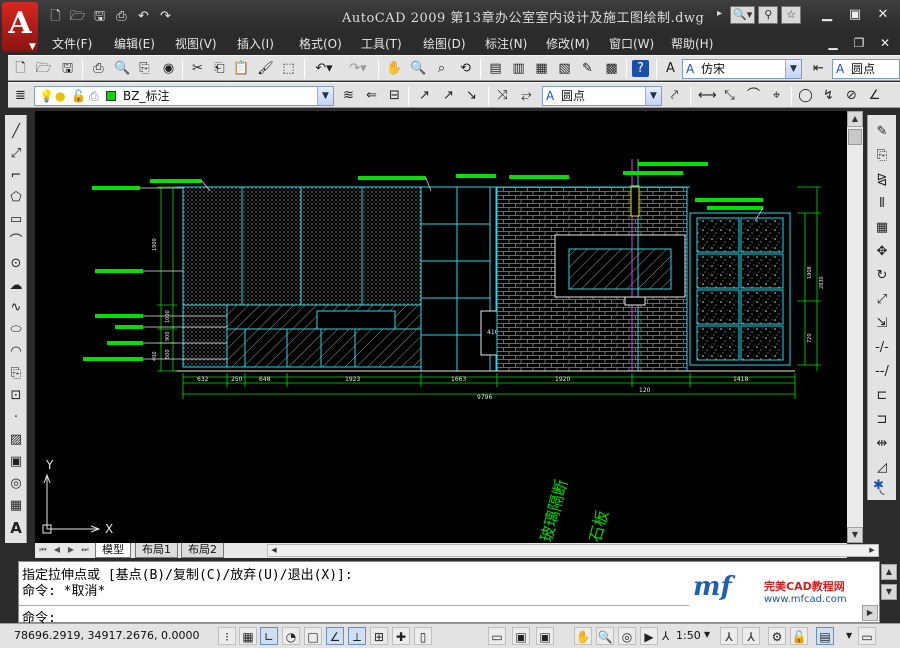 This screenshot has height=648, width=900. I want to click on menu-help: 帮助(H), so click(692, 43).